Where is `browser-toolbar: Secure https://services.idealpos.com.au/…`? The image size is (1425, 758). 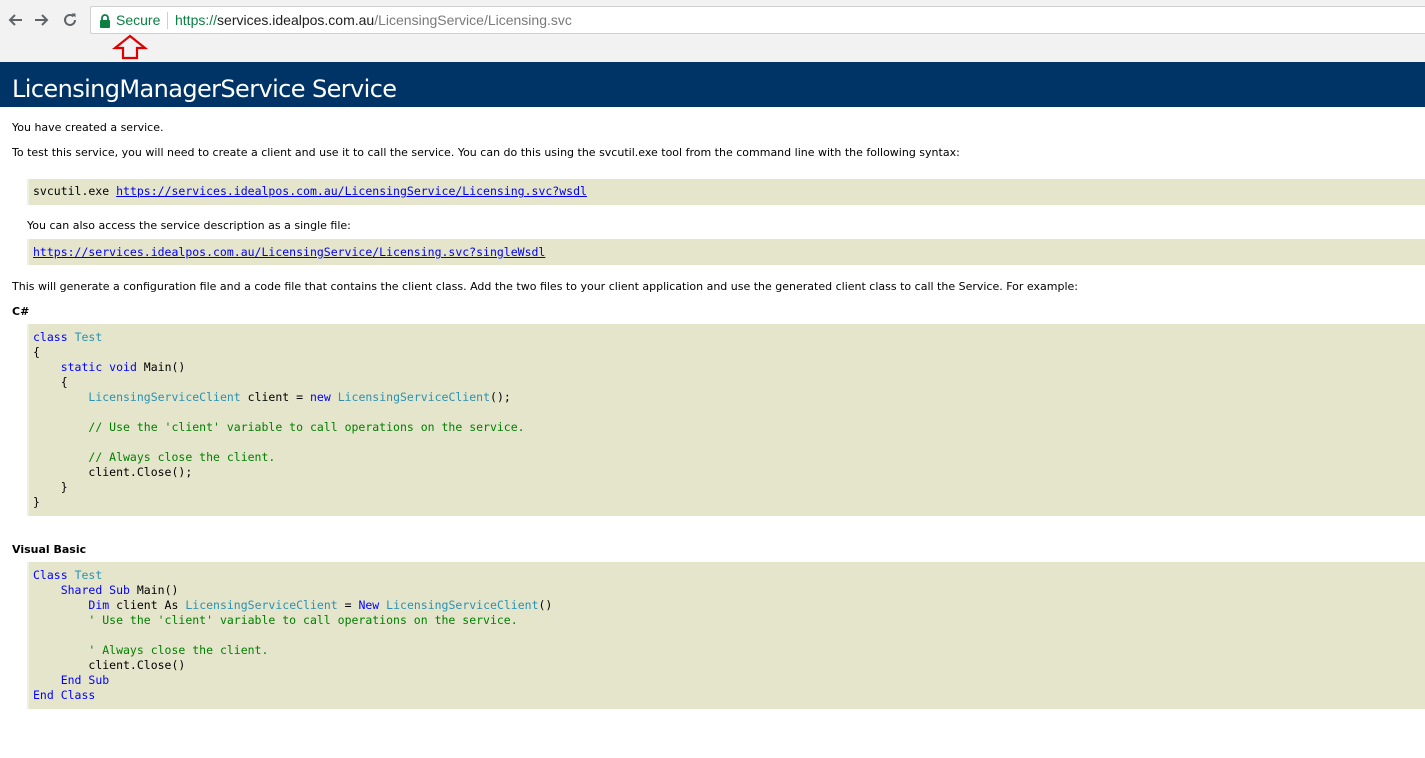
browser-toolbar: Secure https://services.idealpos.com.au/… is located at coordinates (712, 31).